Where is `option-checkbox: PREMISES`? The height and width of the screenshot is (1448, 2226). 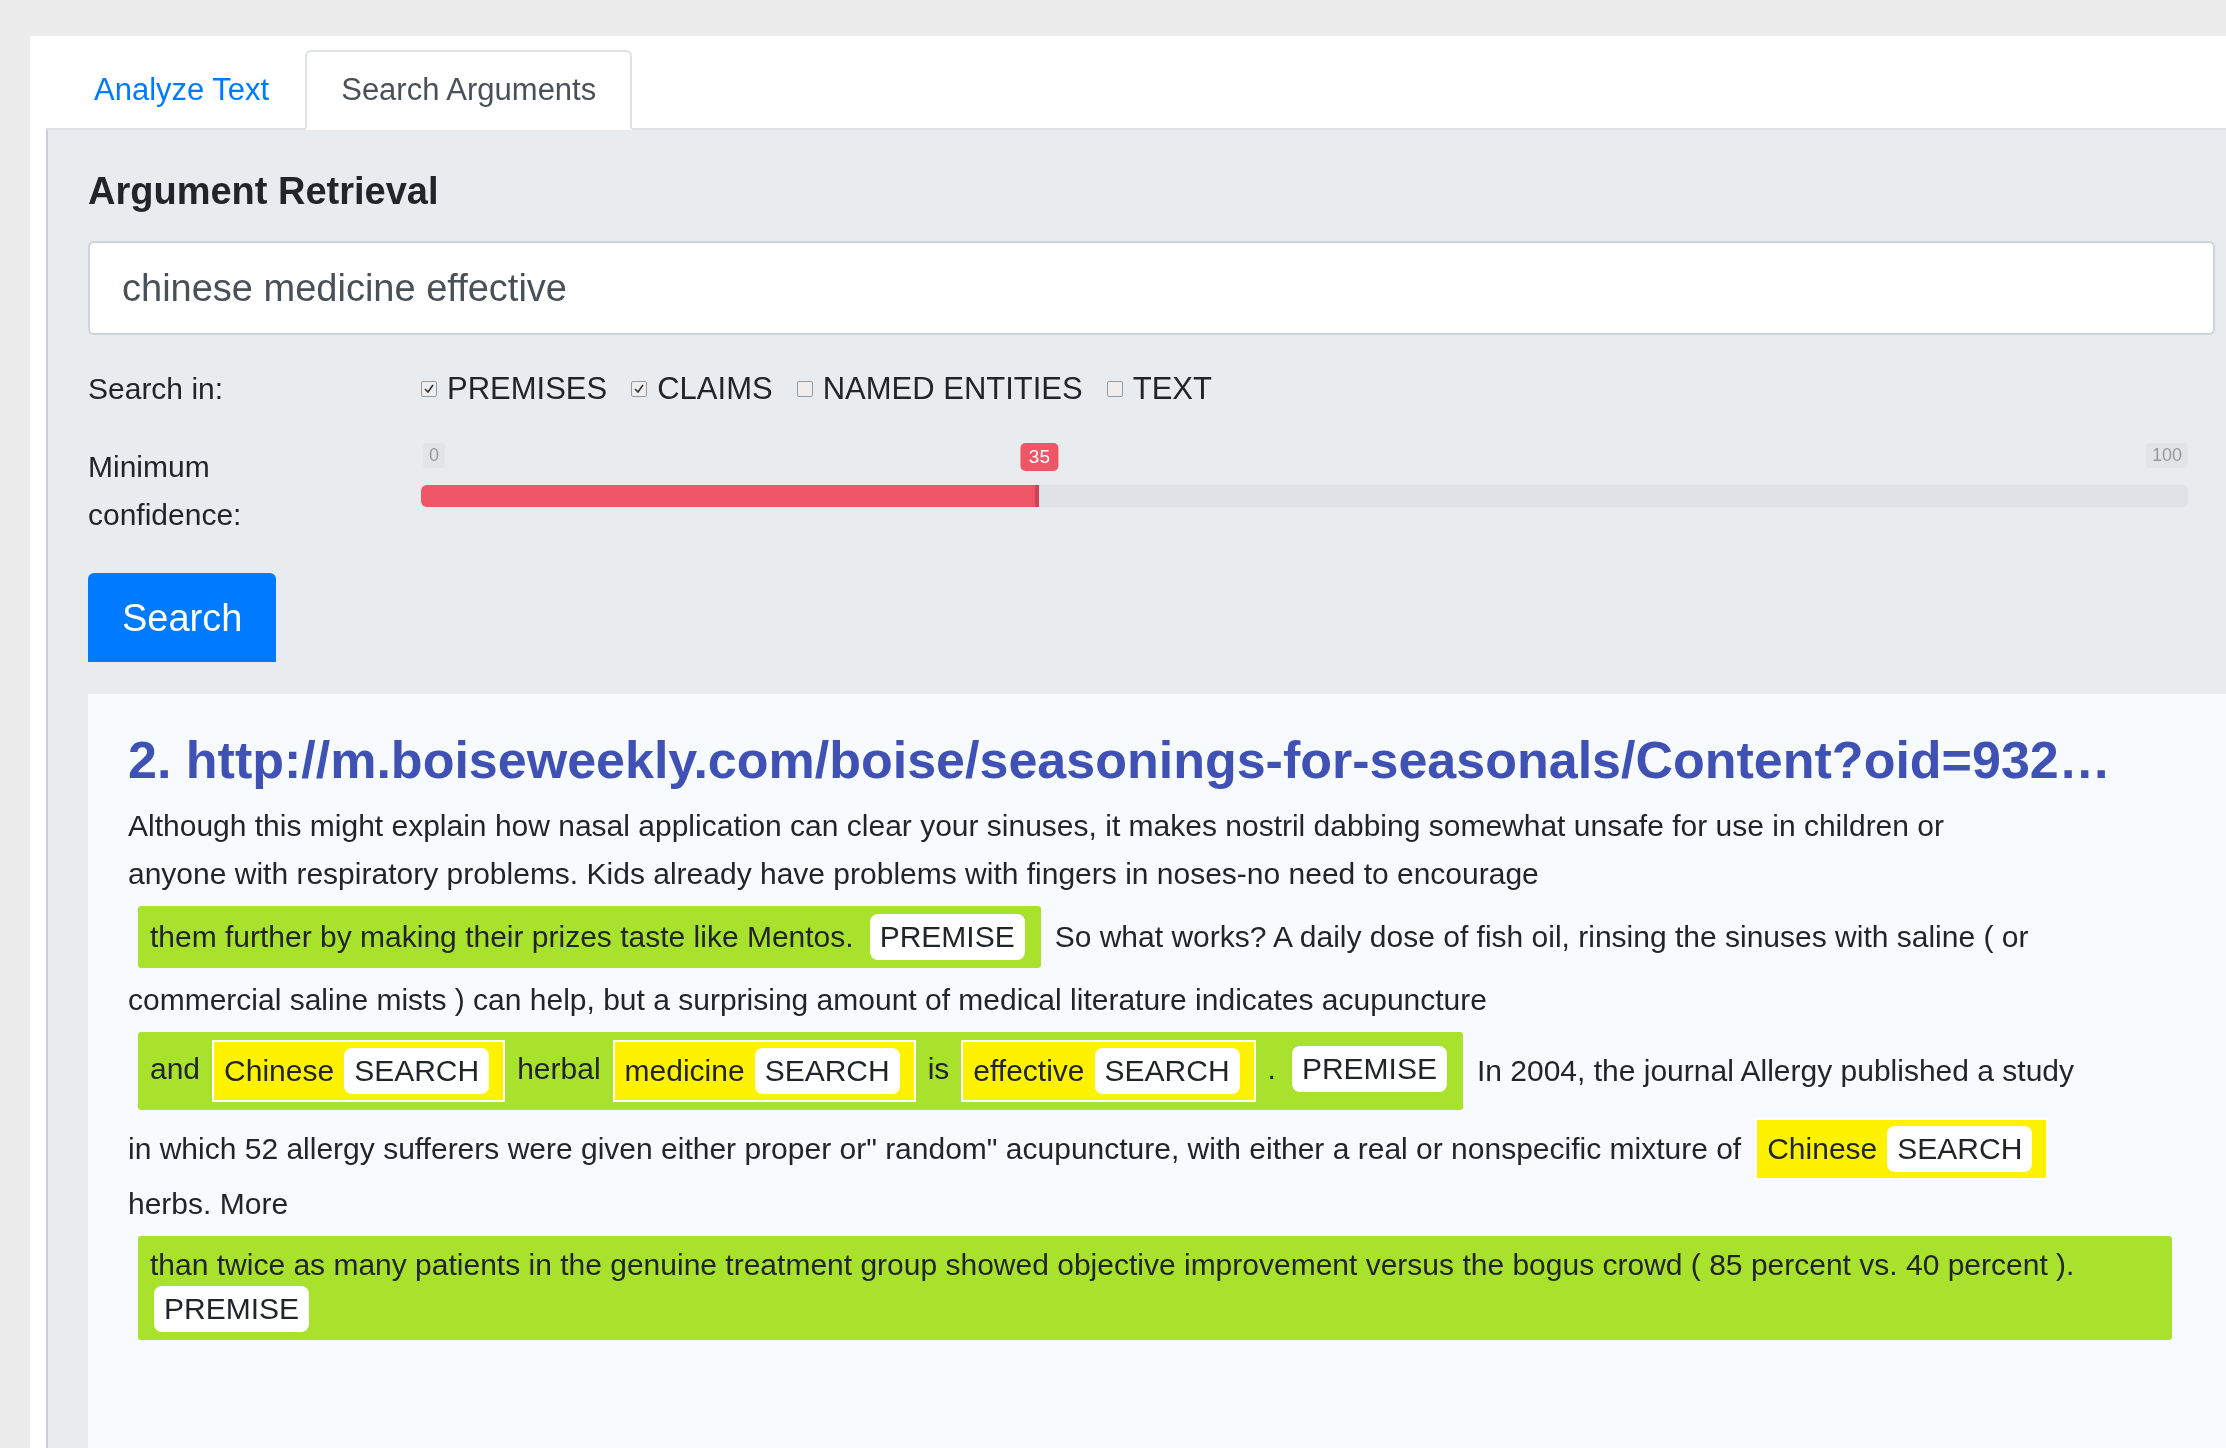 option-checkbox: PREMISES is located at coordinates (514, 389).